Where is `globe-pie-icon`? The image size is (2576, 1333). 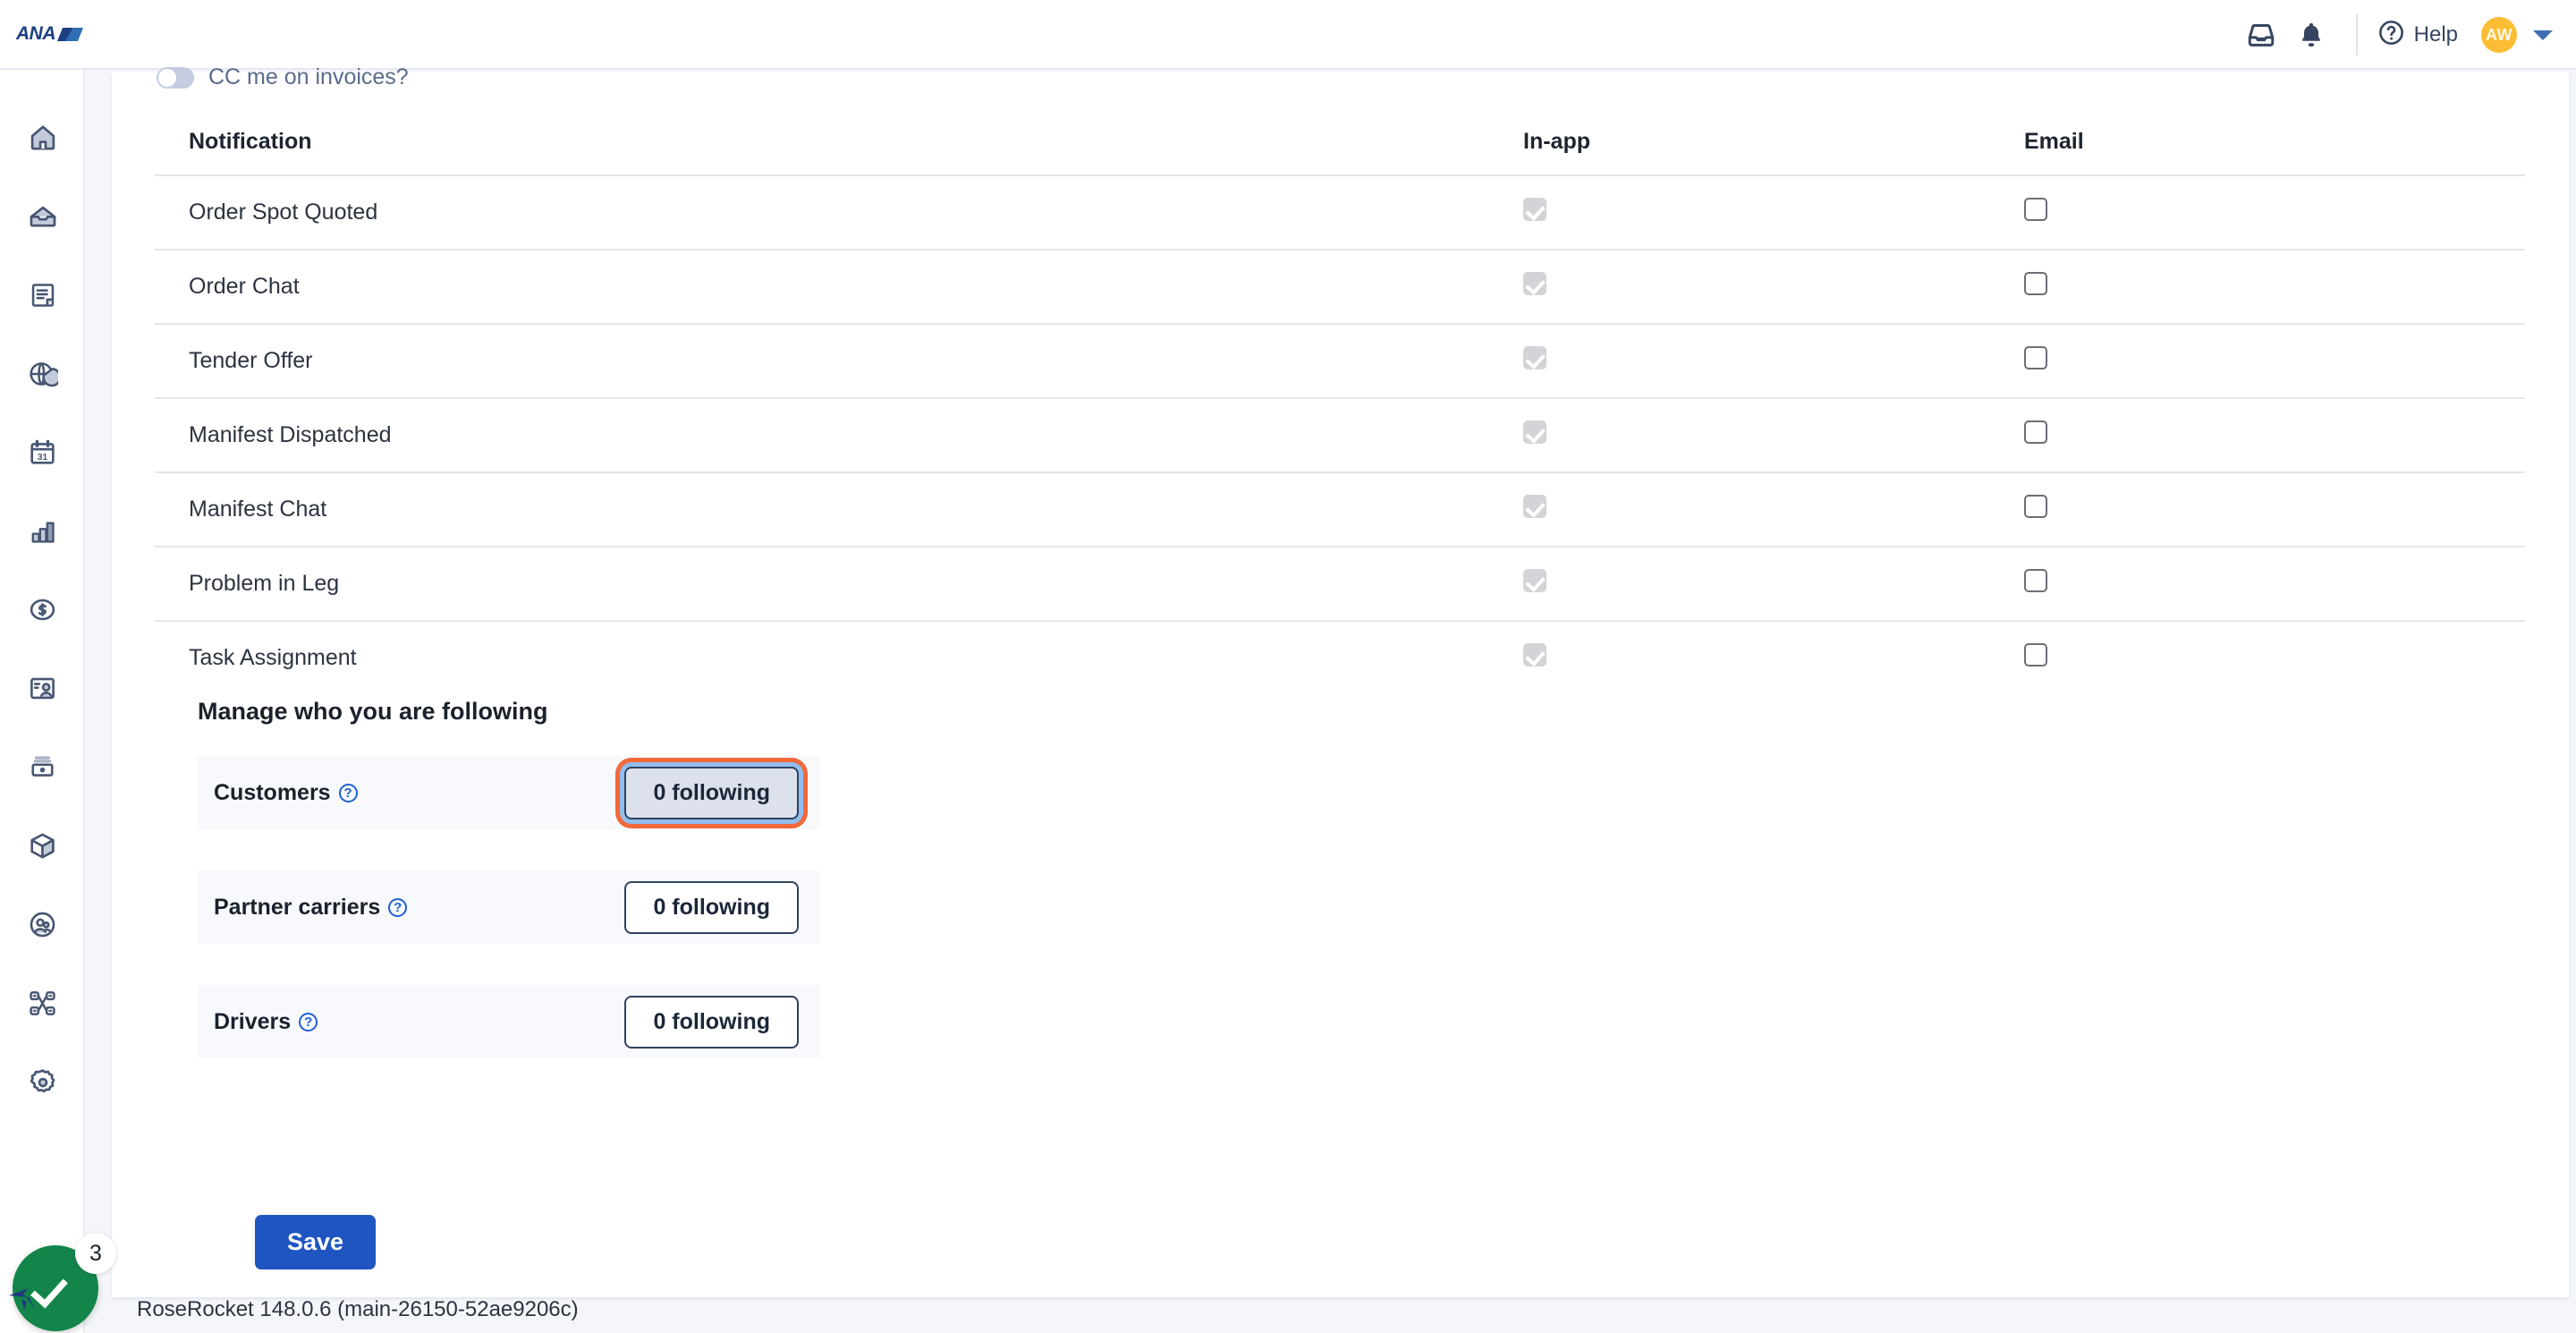 globe-pie-icon is located at coordinates (45, 376).